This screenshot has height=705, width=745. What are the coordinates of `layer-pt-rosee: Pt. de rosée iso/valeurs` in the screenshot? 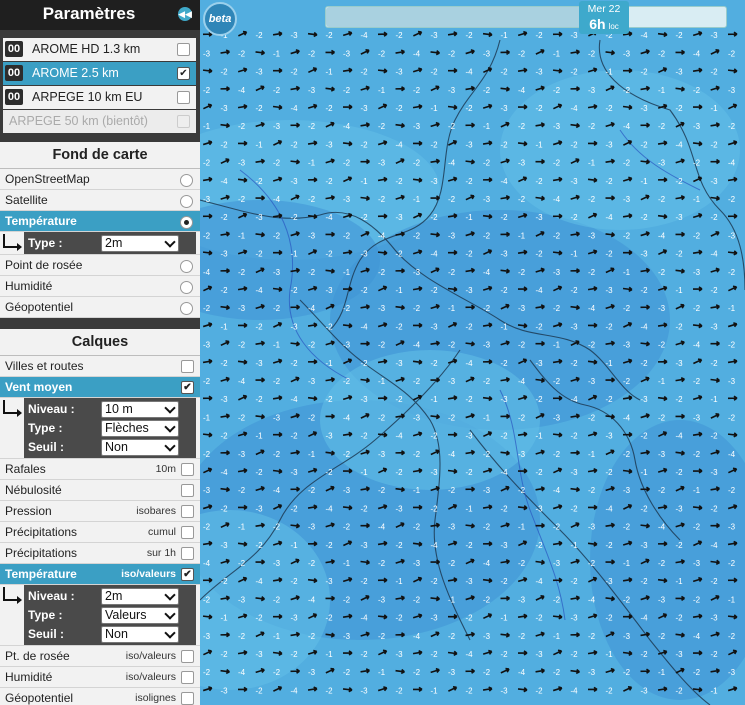 It's located at (100, 656).